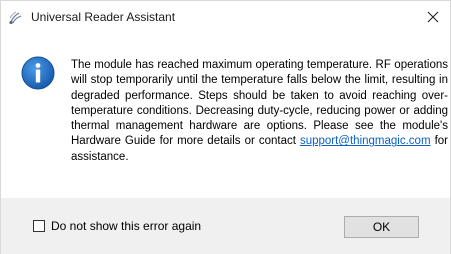  I want to click on info-icon, so click(38, 73).